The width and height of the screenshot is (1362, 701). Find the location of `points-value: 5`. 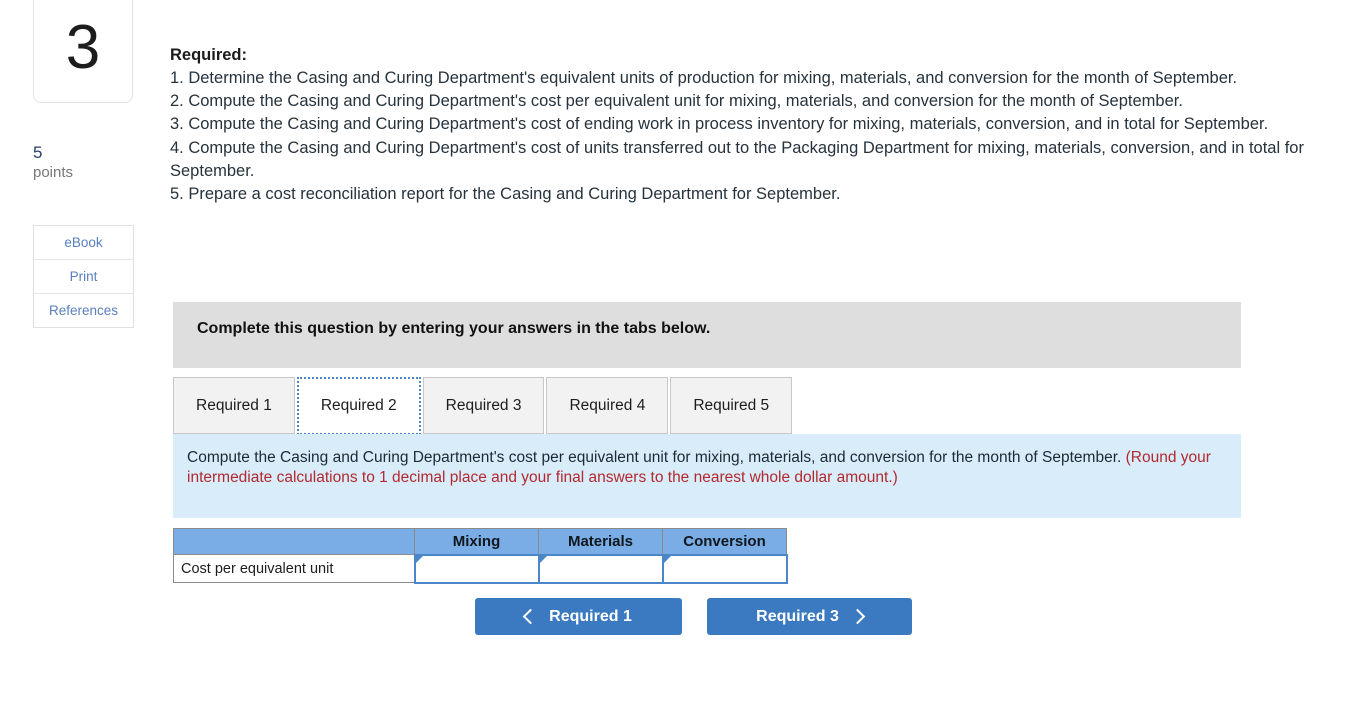

points-value: 5 is located at coordinates (38, 152).